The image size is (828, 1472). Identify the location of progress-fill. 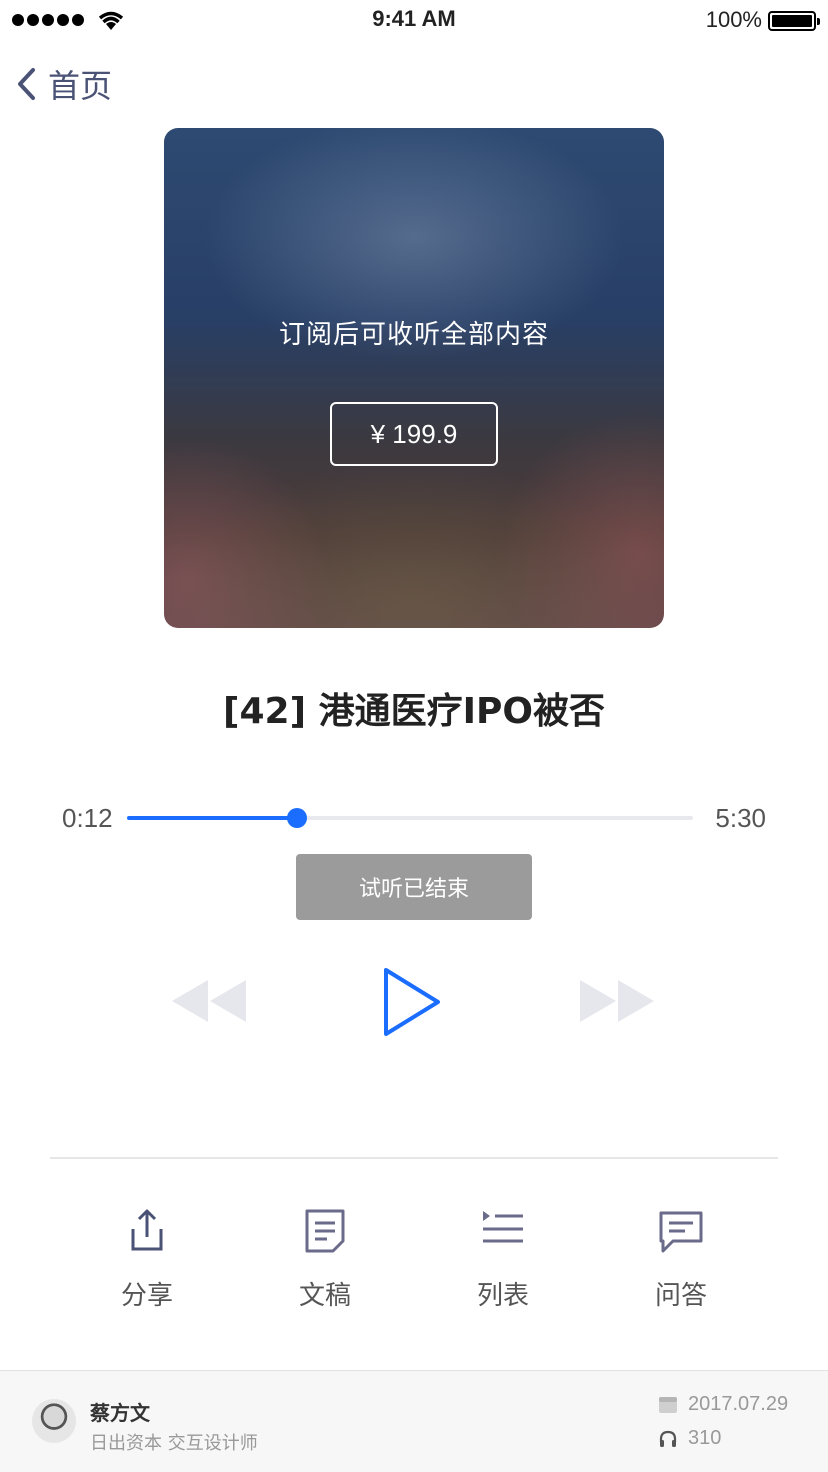
(212, 818).